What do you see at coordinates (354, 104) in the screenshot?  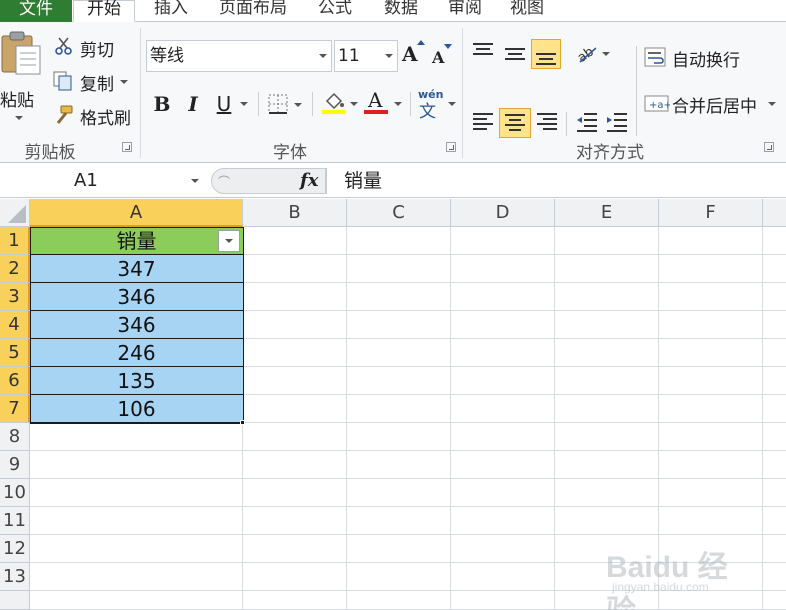 I see `fill-color-dropdown-icon` at bounding box center [354, 104].